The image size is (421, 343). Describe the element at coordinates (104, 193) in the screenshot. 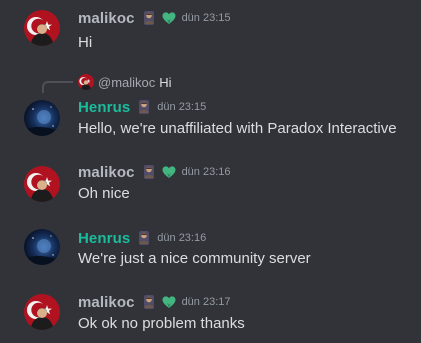

I see `message-content: Oh nice` at that location.